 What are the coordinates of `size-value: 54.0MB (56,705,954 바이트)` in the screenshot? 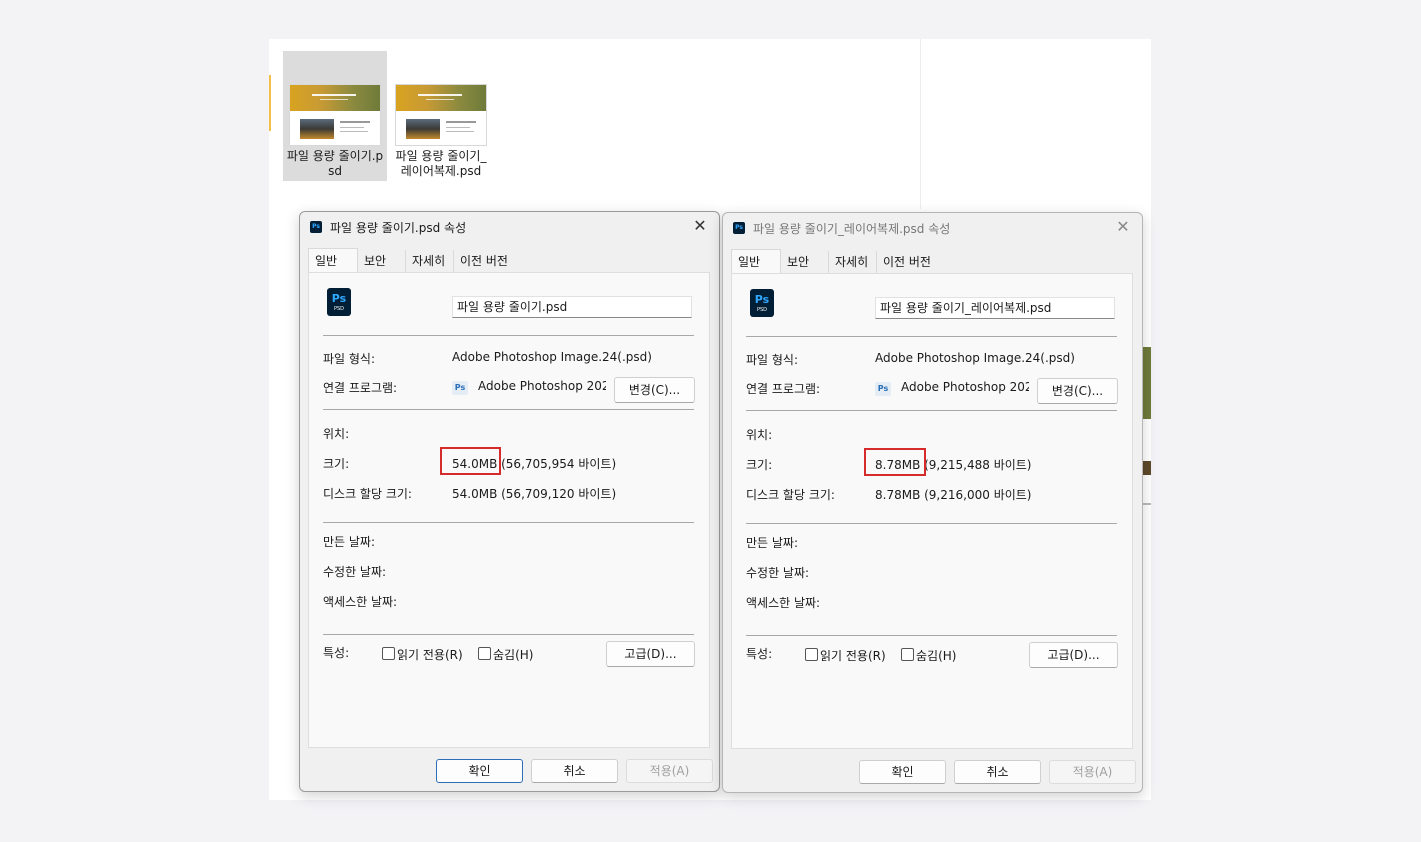 It's located at (534, 464).